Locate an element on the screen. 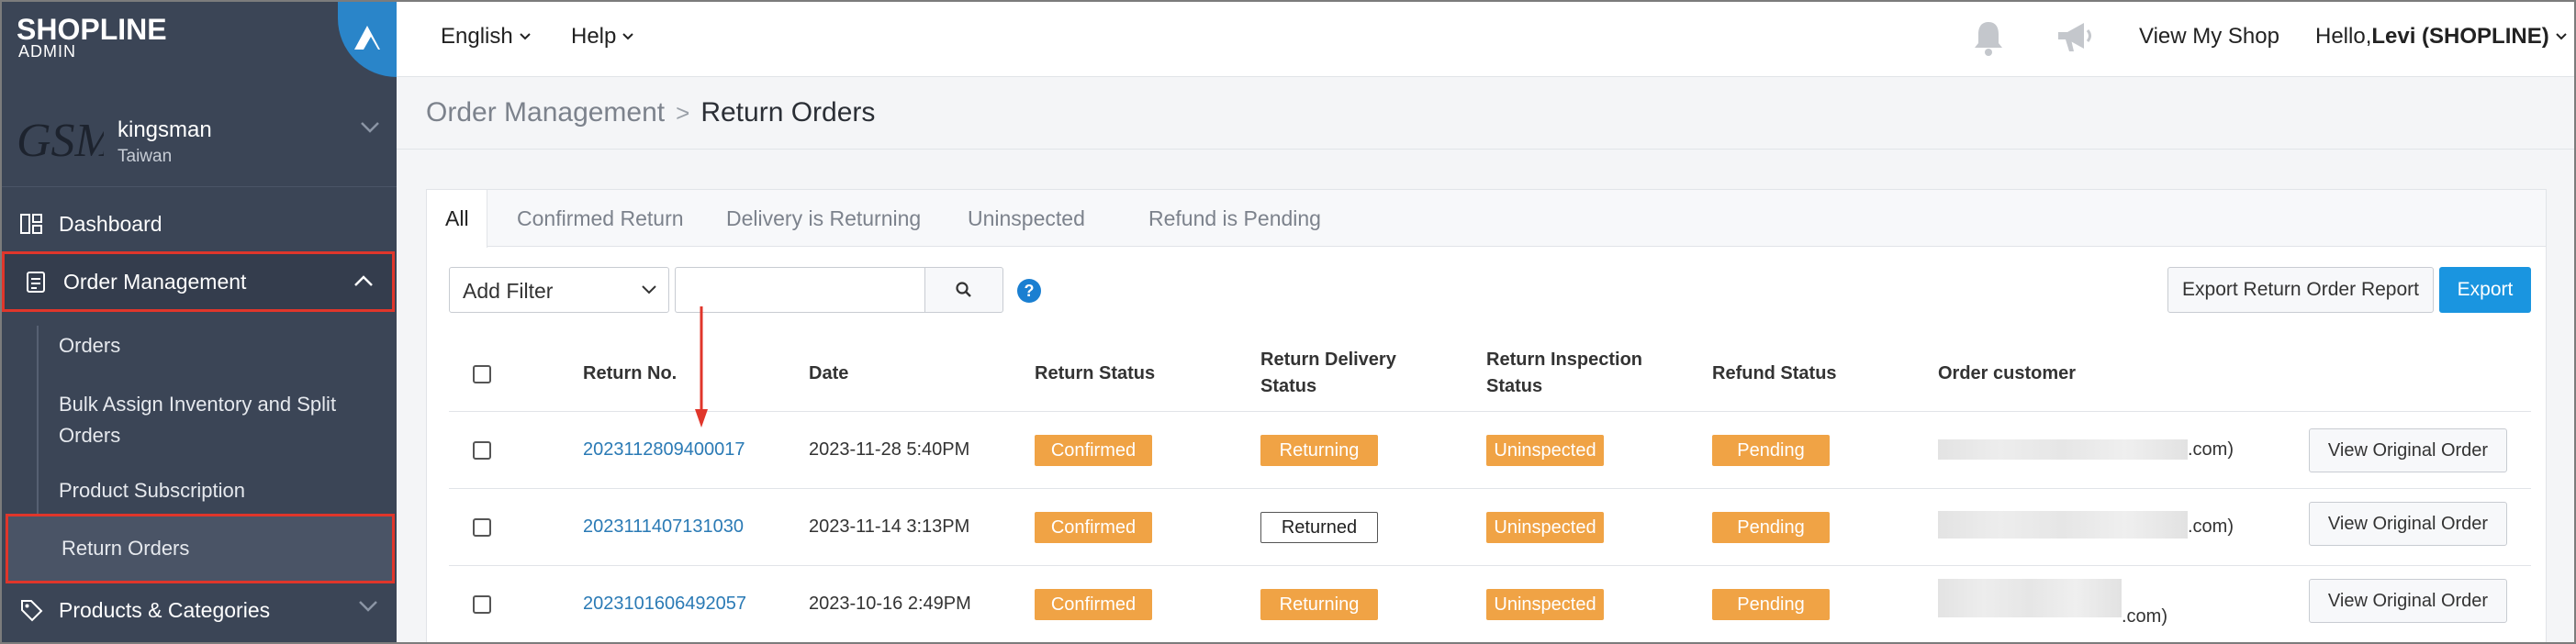  page-title: Return Orders is located at coordinates (788, 112).